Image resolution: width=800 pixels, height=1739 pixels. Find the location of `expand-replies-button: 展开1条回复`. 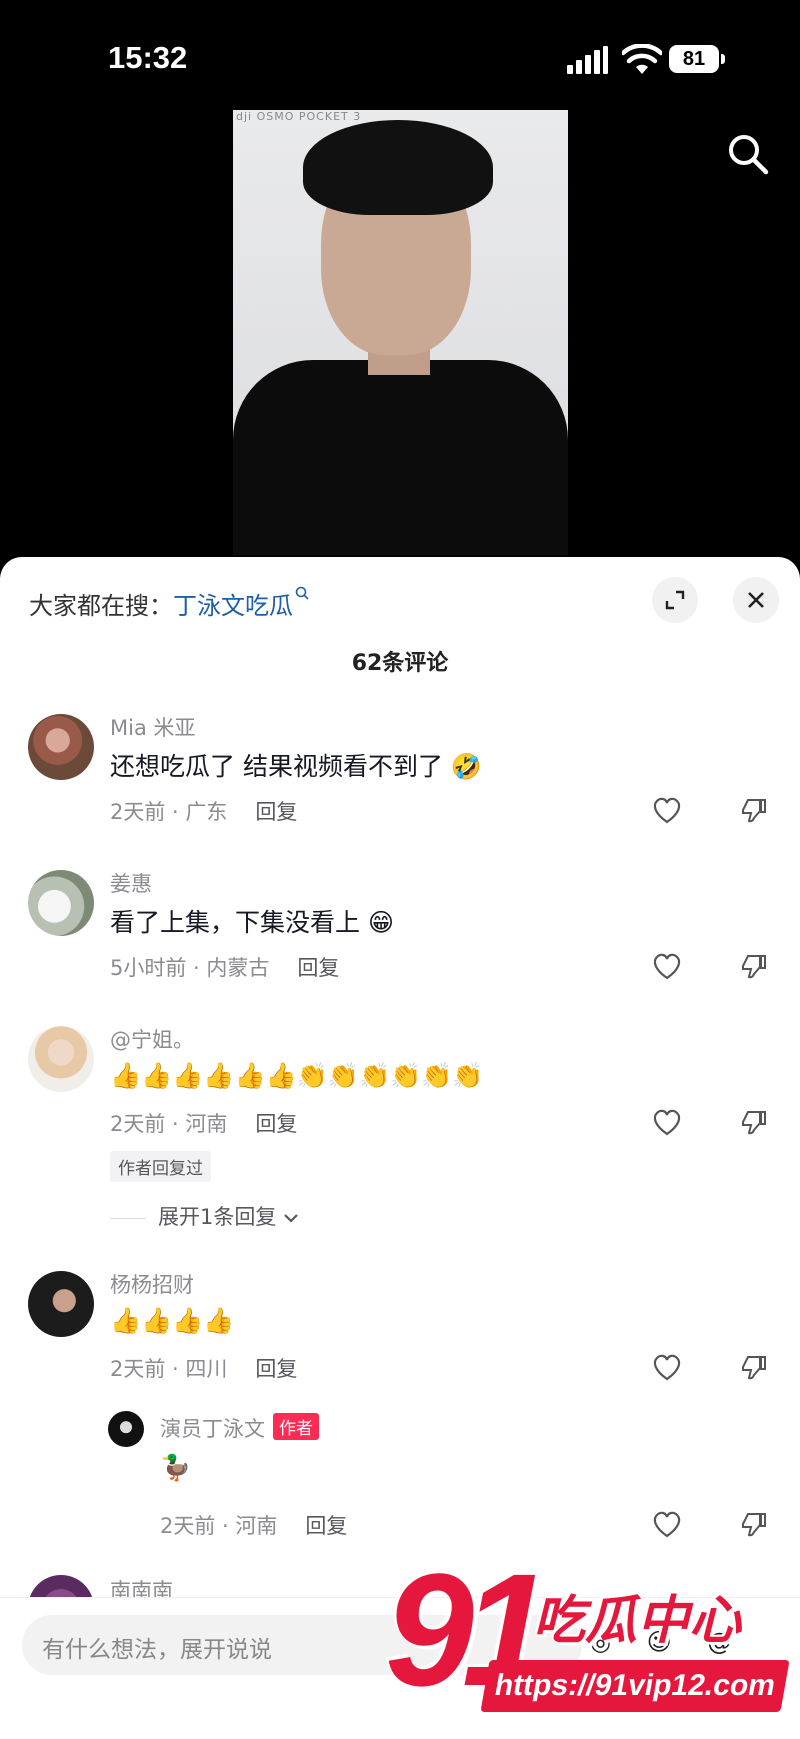

expand-replies-button: 展开1条回复 is located at coordinates (205, 1216).